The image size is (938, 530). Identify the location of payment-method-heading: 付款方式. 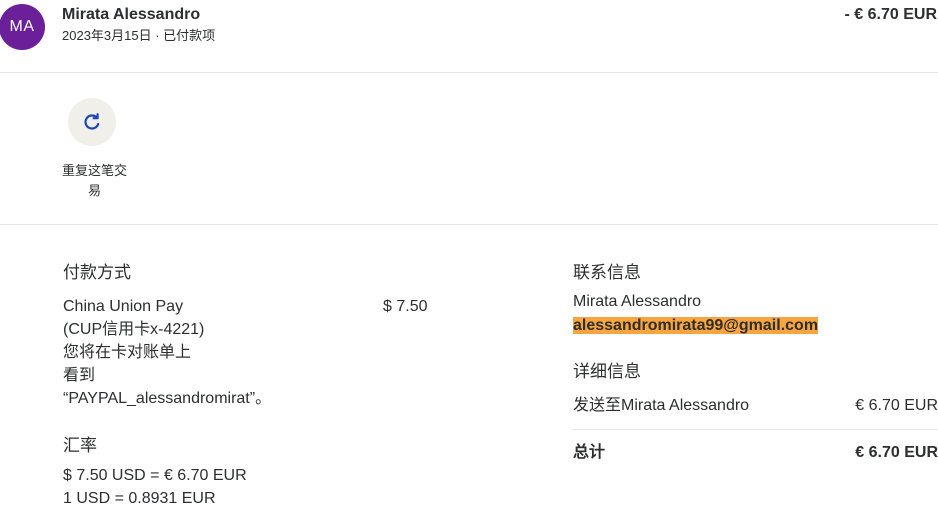
(97, 272).